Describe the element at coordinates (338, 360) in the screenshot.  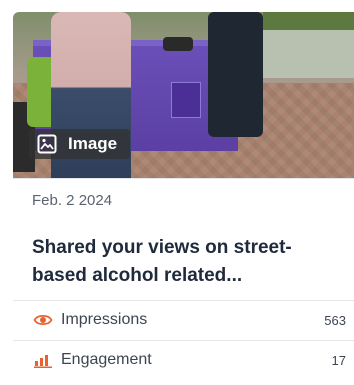
I see `metric-value: 17` at that location.